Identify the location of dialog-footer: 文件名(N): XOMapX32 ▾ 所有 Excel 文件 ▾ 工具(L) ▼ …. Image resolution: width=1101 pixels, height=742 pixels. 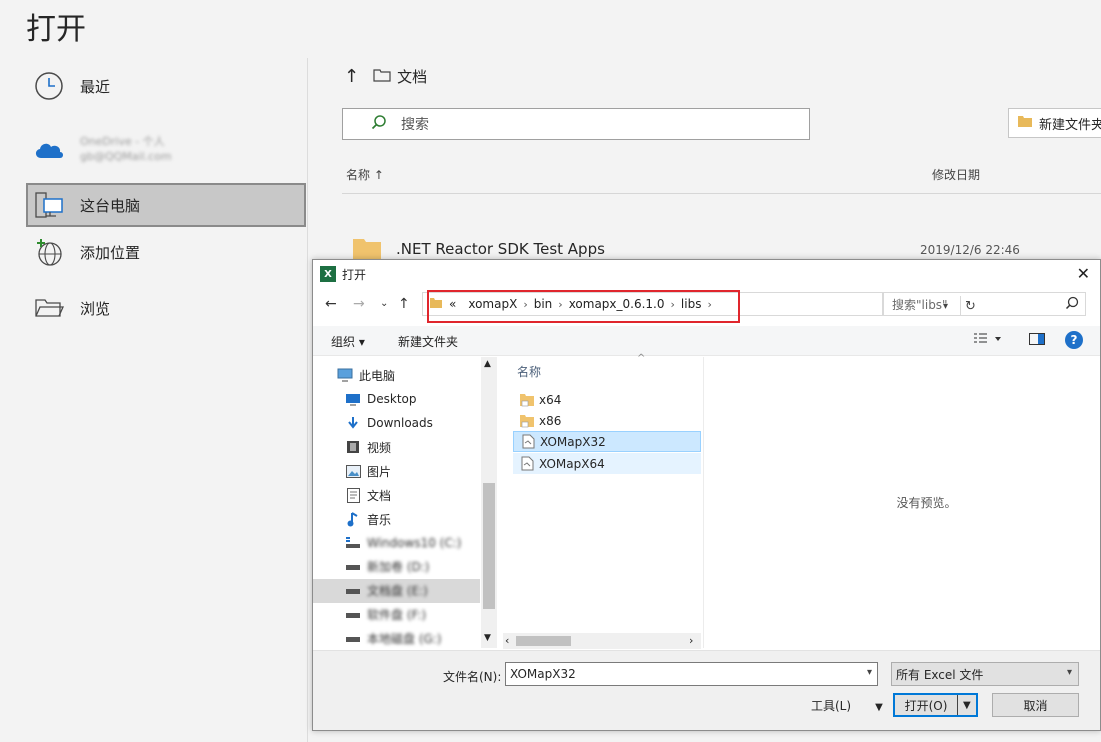
(706, 690).